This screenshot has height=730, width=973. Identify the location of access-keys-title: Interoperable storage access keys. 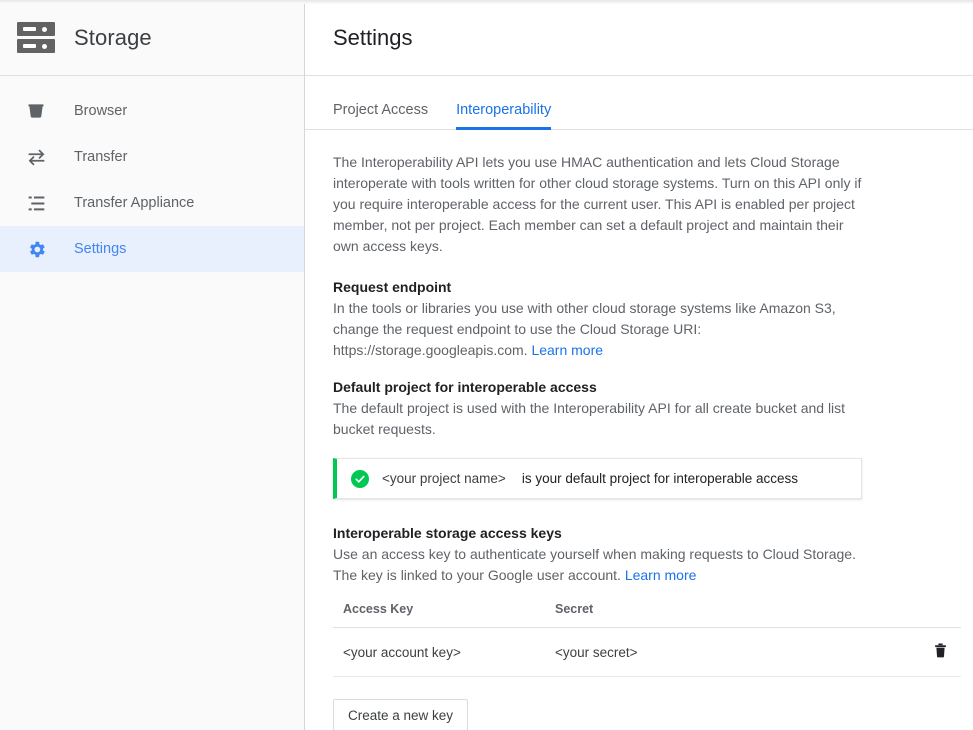
(447, 533).